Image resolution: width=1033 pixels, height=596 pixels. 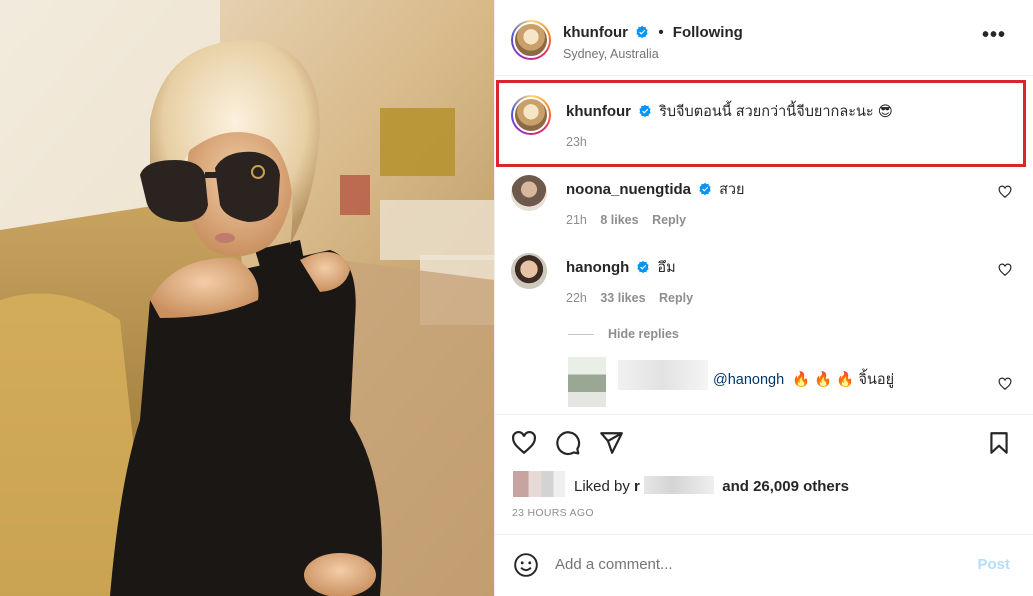 I want to click on comment-username: noona_nuengtida, so click(x=628, y=189).